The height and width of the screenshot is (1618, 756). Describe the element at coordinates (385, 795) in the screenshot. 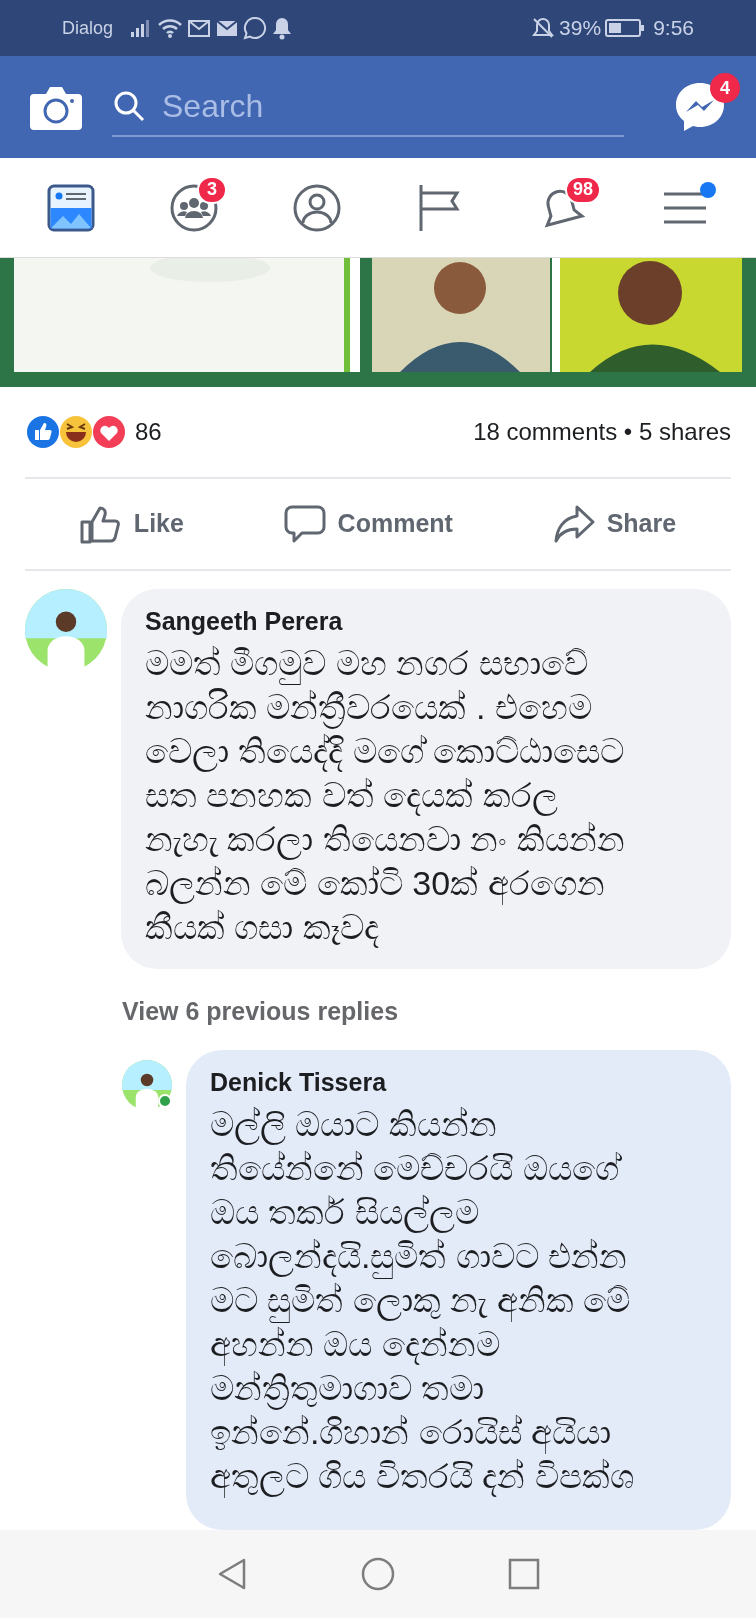

I see `comment-text: මමත් මීගමුව මහ නගර සභාවේ නාගරික මන්ත්‍රීවරයෙක් . එහෙම වෙලා තියෙද්දි මගේ කොට්ඨාසෙට සත පනහක වත් දෙයක් කරල නැහැ කරලා තියෙනවා නං කියන්න බලන්න මේ කෝටි 30ක් අරගෙන කීයක් ගසා කෑවද` at that location.